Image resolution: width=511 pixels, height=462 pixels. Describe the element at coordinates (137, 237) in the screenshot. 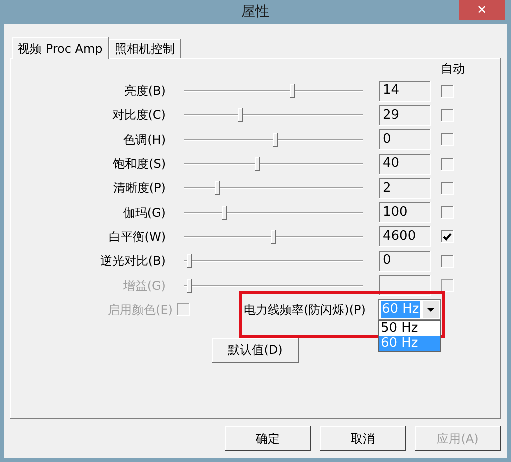

I see `slider-label: 白平衡(W)` at that location.